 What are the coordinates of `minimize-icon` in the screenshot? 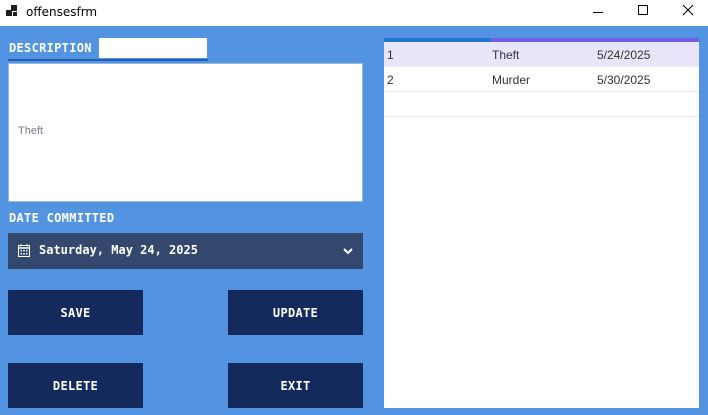 It's located at (598, 12).